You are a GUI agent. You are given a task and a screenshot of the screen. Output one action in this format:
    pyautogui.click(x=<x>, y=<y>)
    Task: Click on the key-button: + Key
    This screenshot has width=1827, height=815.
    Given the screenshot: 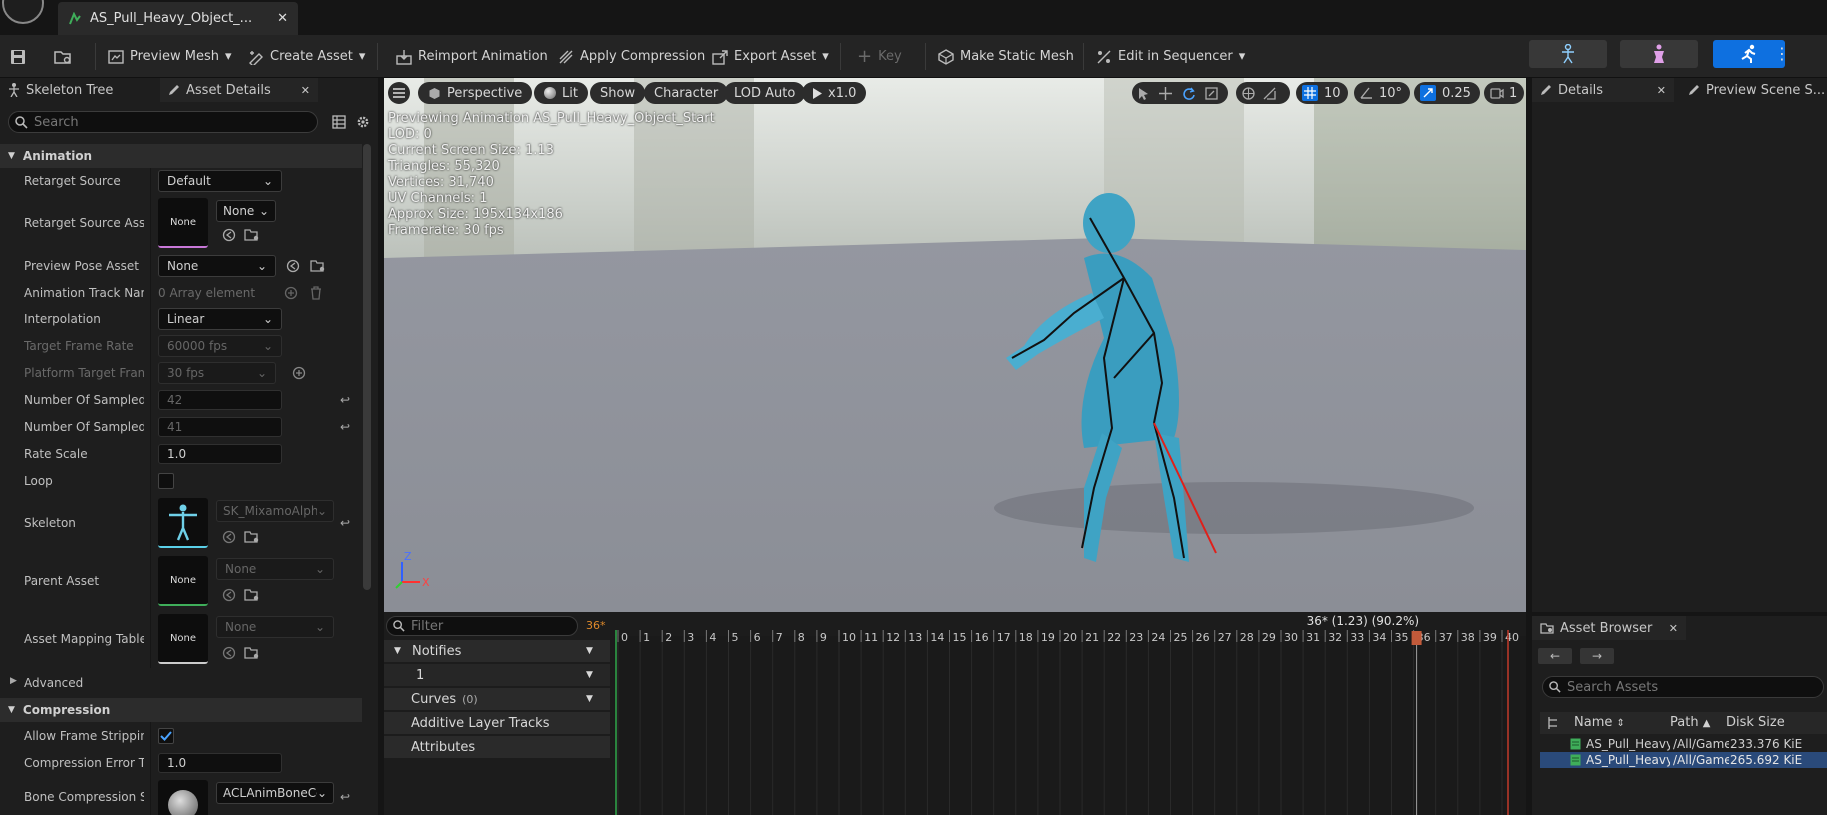 What is the action you would take?
    pyautogui.click(x=879, y=56)
    